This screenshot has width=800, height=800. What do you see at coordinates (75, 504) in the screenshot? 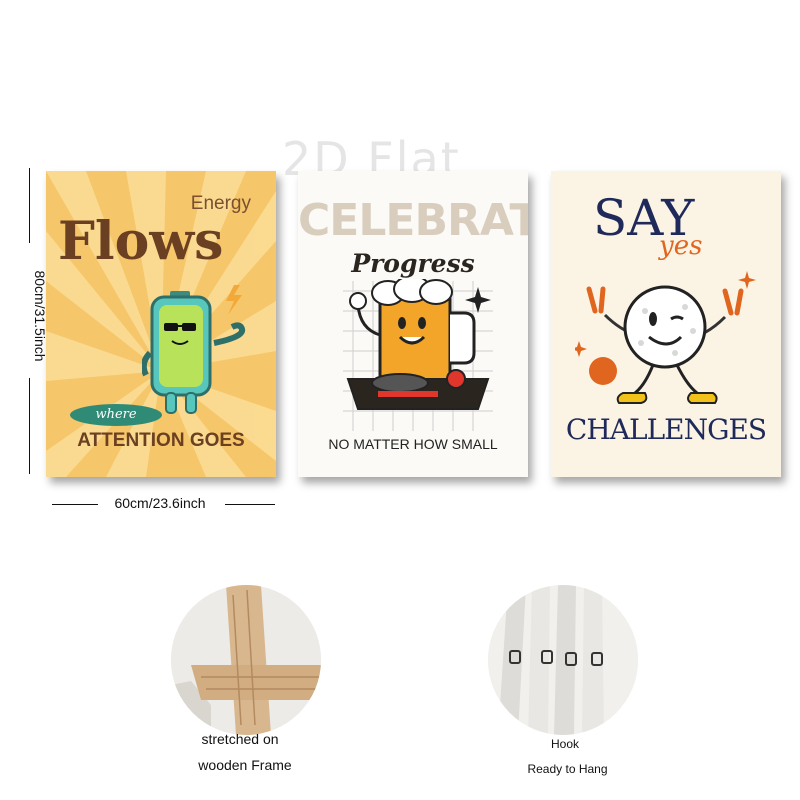
I see `width-dimension-line-left` at bounding box center [75, 504].